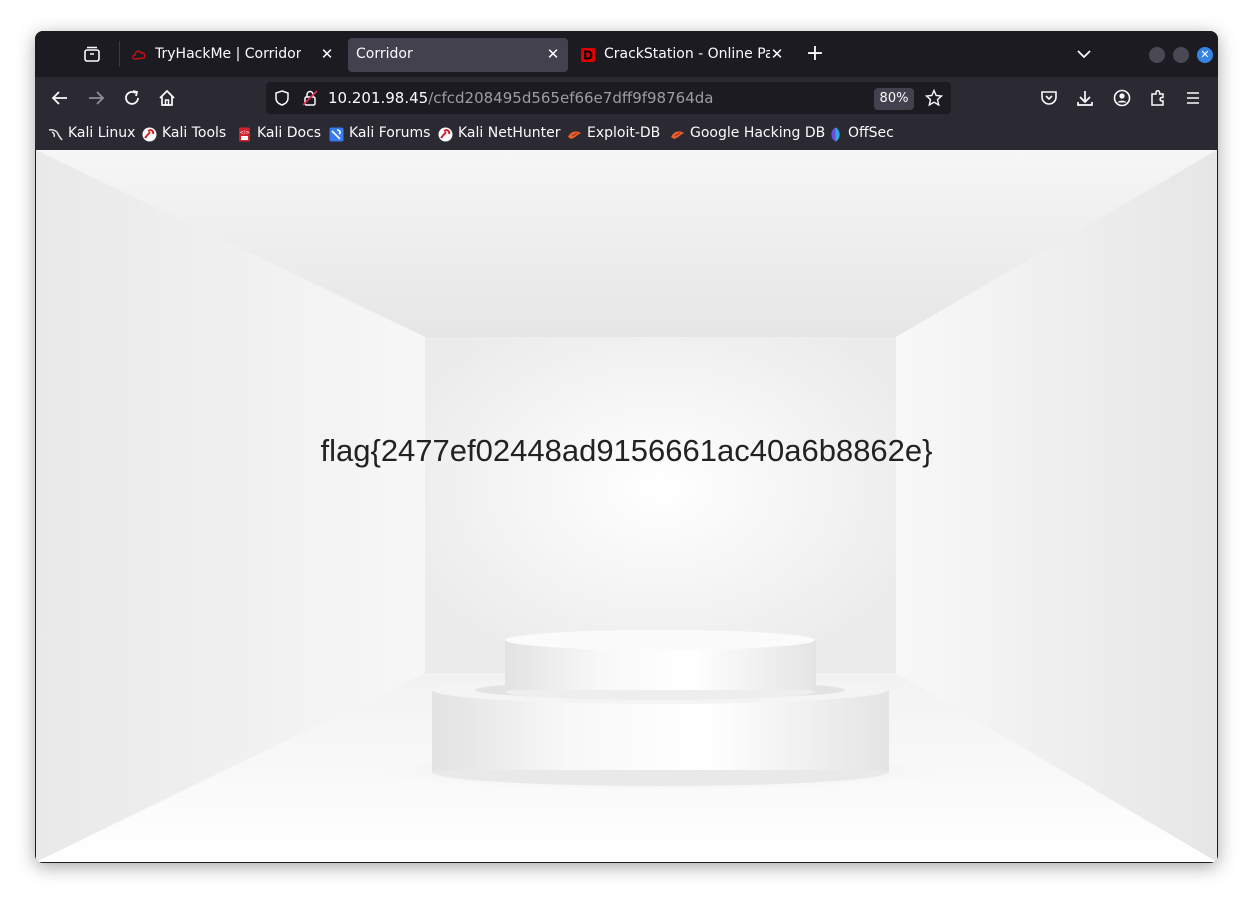  What do you see at coordinates (139, 55) in the screenshot?
I see `tryhackme-cloud-icon` at bounding box center [139, 55].